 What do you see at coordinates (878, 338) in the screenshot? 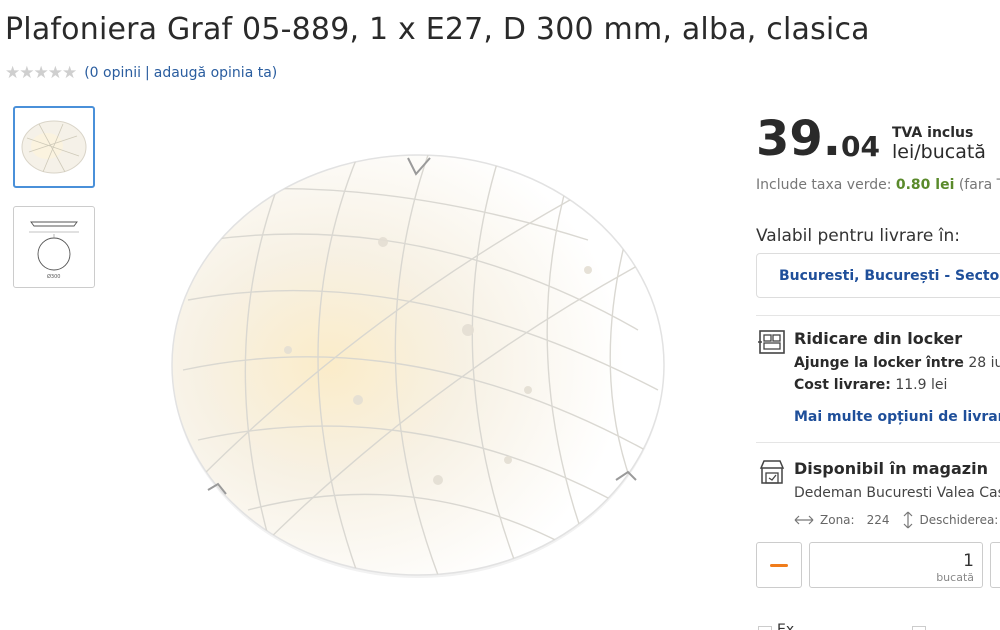
I see `locker-title: Ridicare din locker` at bounding box center [878, 338].